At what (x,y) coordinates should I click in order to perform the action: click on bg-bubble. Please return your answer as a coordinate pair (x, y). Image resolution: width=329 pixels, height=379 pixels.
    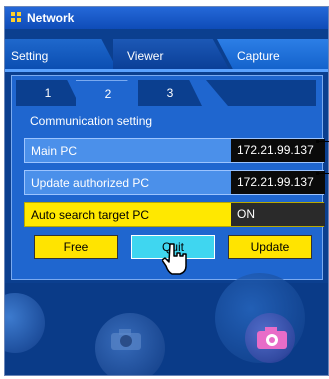
    Looking at the image, I should click on (25, 323).